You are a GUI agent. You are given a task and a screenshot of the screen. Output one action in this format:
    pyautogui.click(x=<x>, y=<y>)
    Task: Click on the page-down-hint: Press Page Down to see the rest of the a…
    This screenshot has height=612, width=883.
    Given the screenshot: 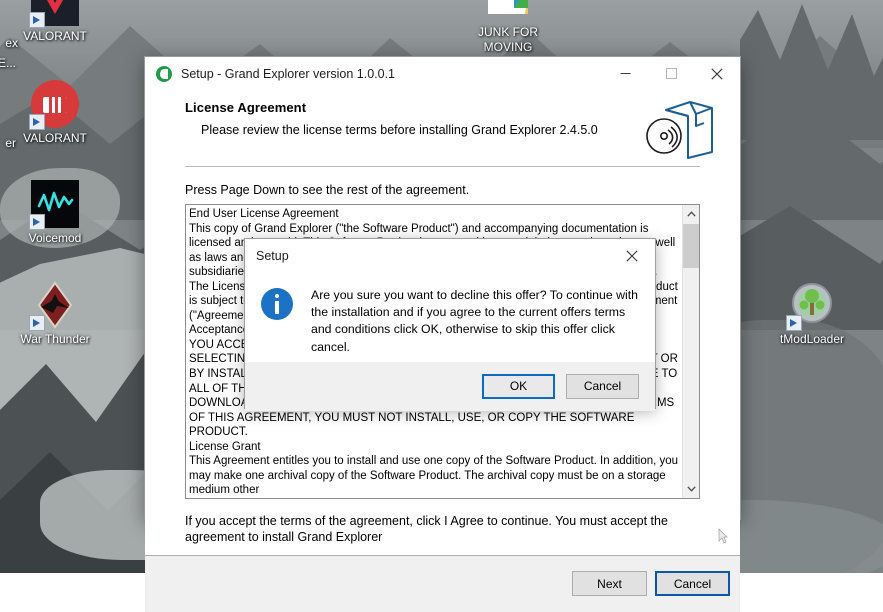 What is the action you would take?
    pyautogui.click(x=327, y=190)
    